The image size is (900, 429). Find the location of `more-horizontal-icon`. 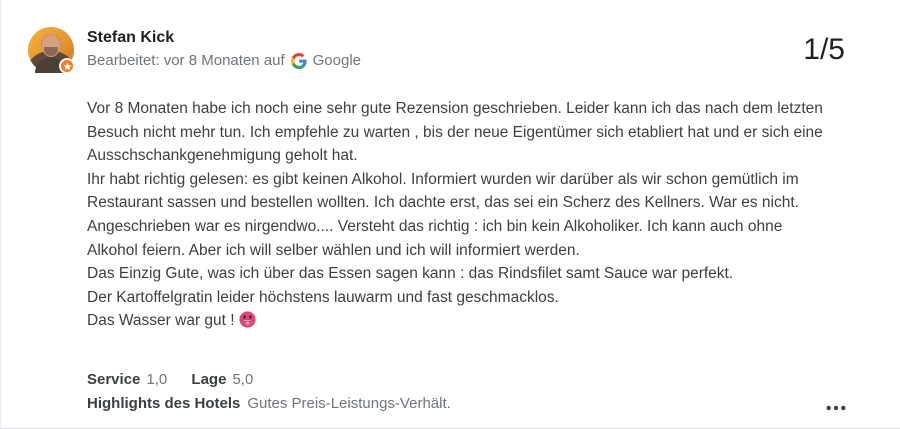

more-horizontal-icon is located at coordinates (836, 408).